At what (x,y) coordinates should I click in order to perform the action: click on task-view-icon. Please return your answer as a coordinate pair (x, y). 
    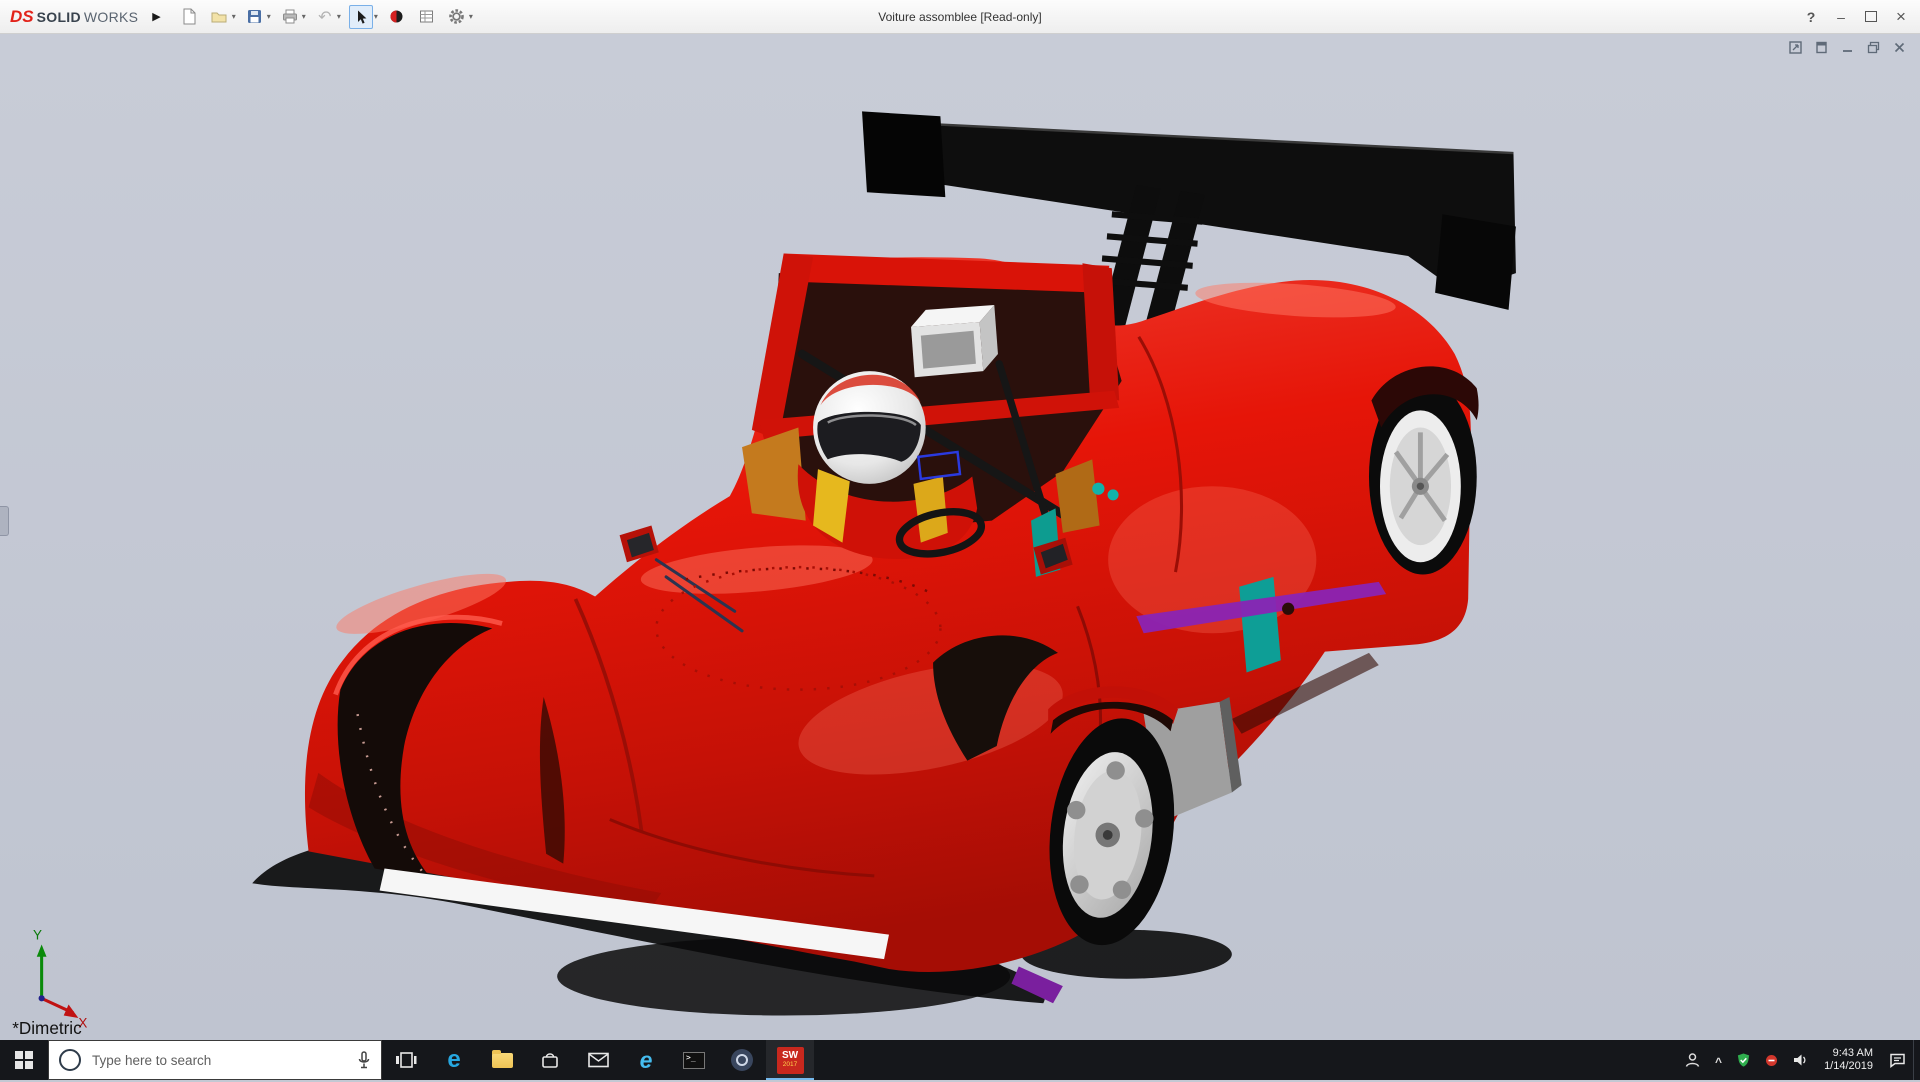
    Looking at the image, I should click on (406, 1060).